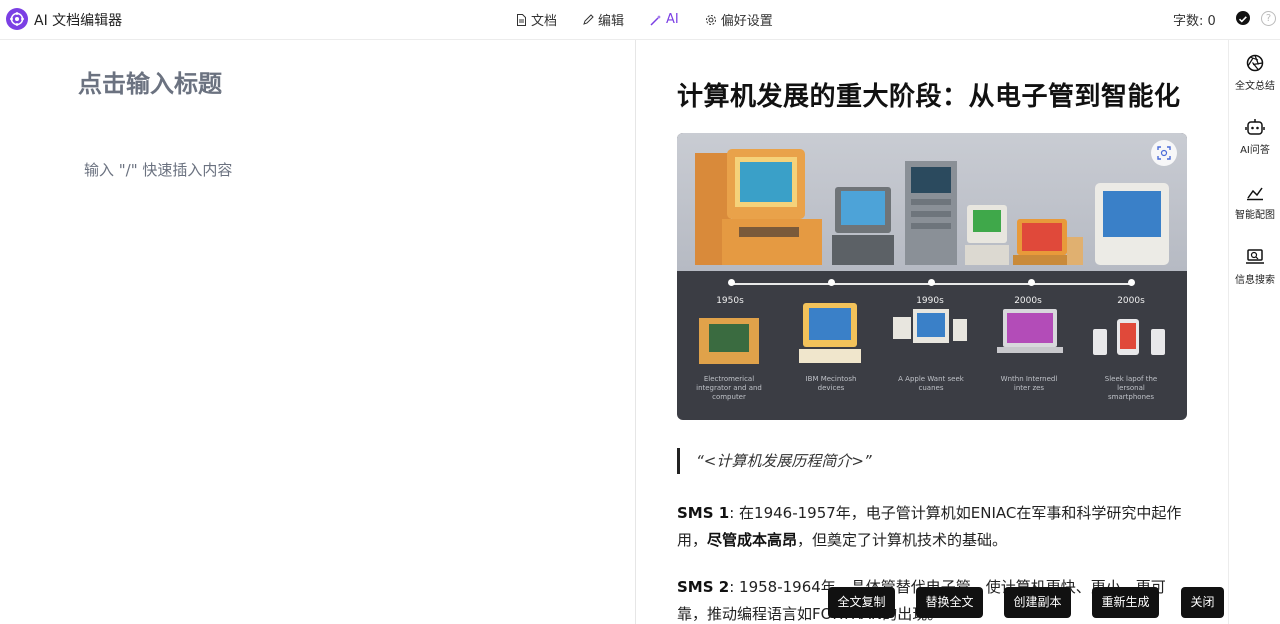 Image resolution: width=1280 pixels, height=624 pixels. Describe the element at coordinates (949, 602) in the screenshot. I see `replace-all-button: 替换全文` at that location.